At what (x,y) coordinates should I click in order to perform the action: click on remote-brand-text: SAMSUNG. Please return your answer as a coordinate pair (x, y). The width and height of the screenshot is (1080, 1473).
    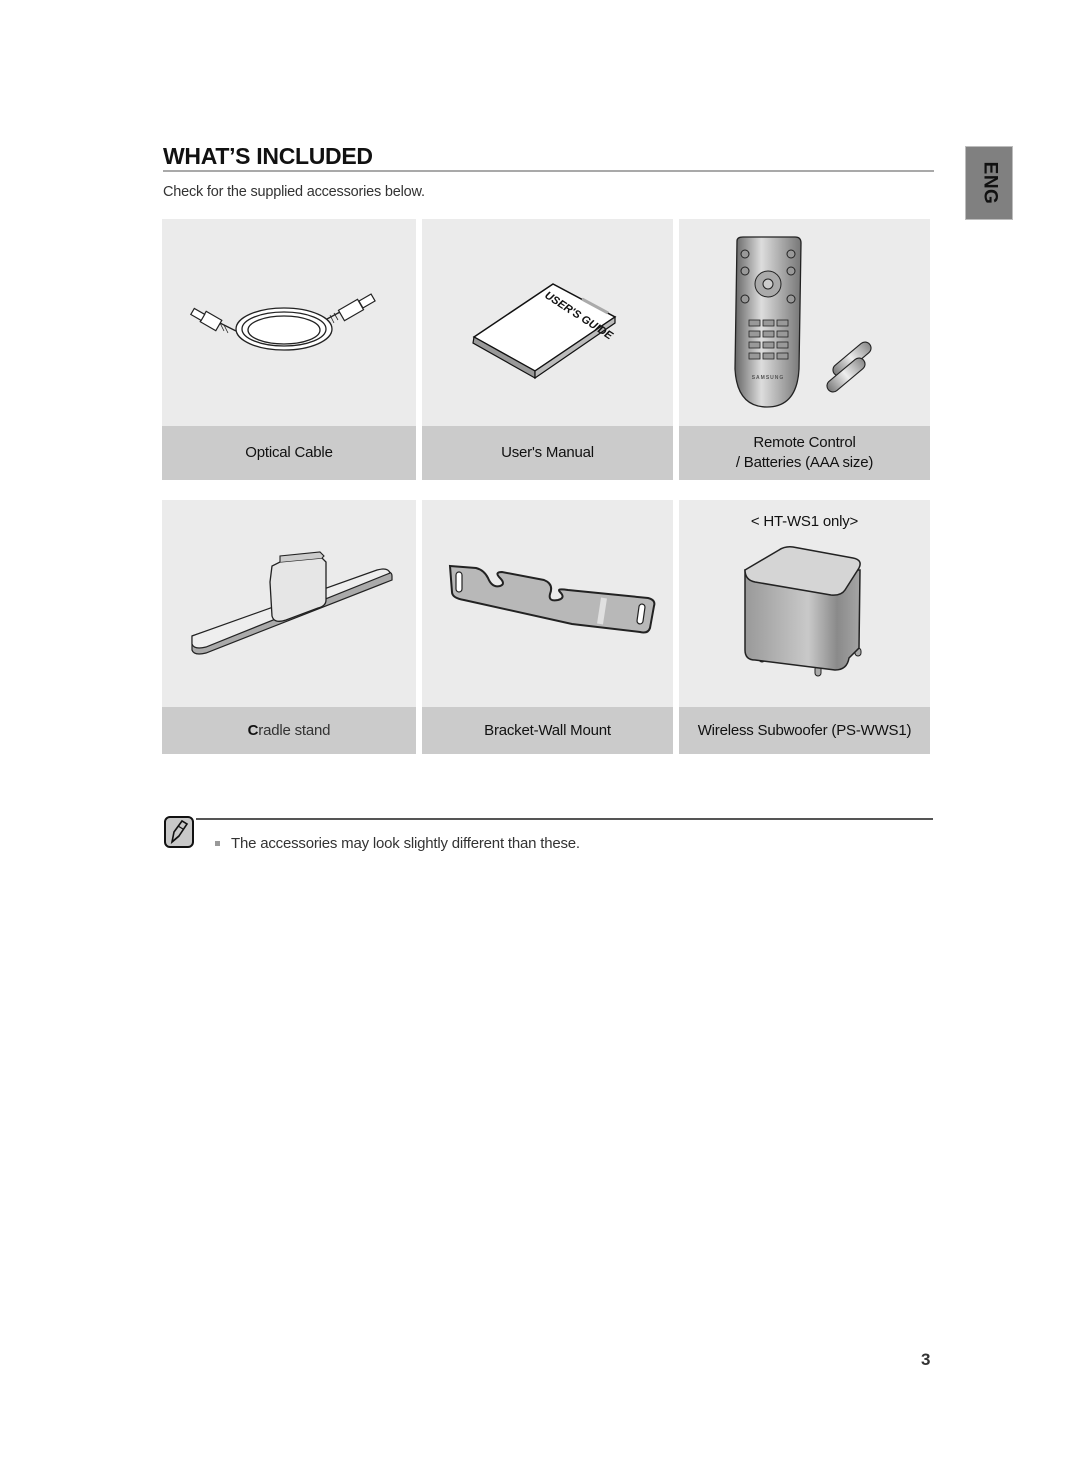
    Looking at the image, I should click on (768, 378).